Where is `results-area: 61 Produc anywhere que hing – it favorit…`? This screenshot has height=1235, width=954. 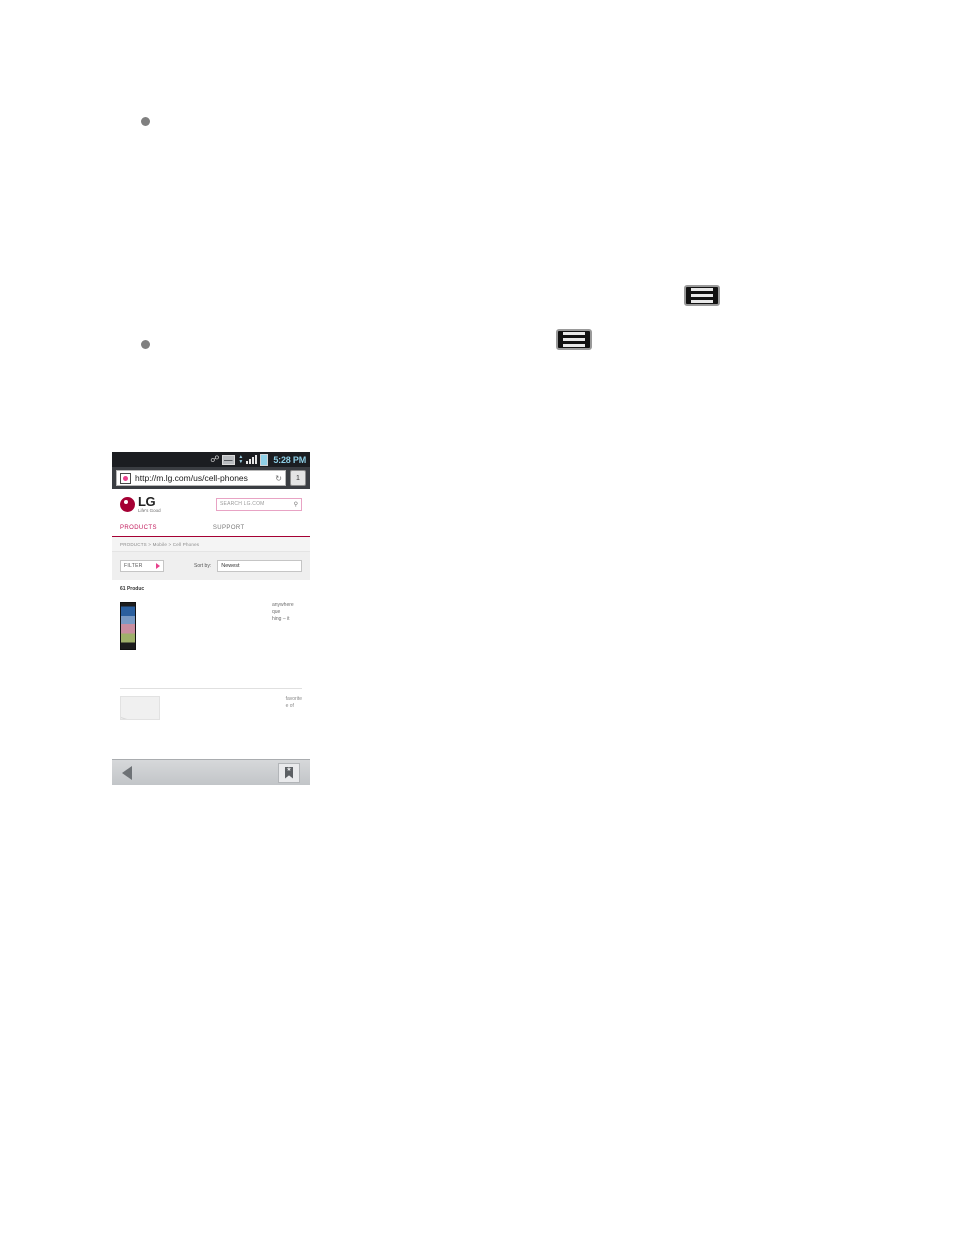
results-area: 61 Produc anywhere que hing – it favorit… is located at coordinates (211, 662).